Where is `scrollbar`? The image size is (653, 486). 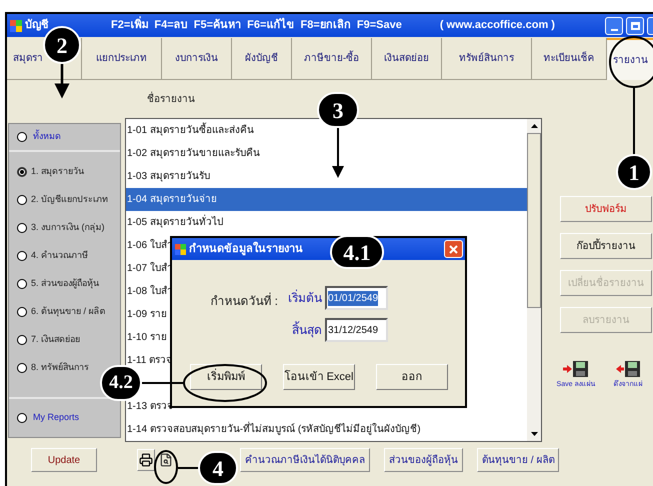
scrollbar is located at coordinates (534, 280).